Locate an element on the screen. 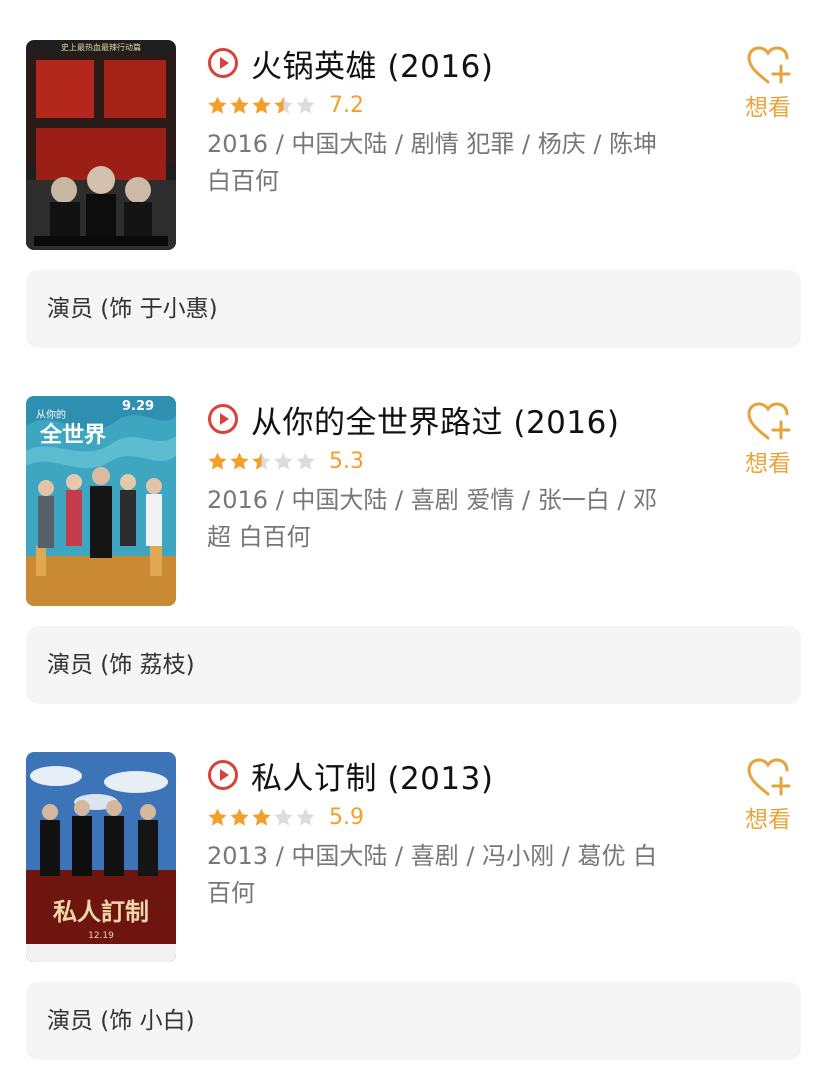  svg-text: 私人訂制 is located at coordinates (101, 912).